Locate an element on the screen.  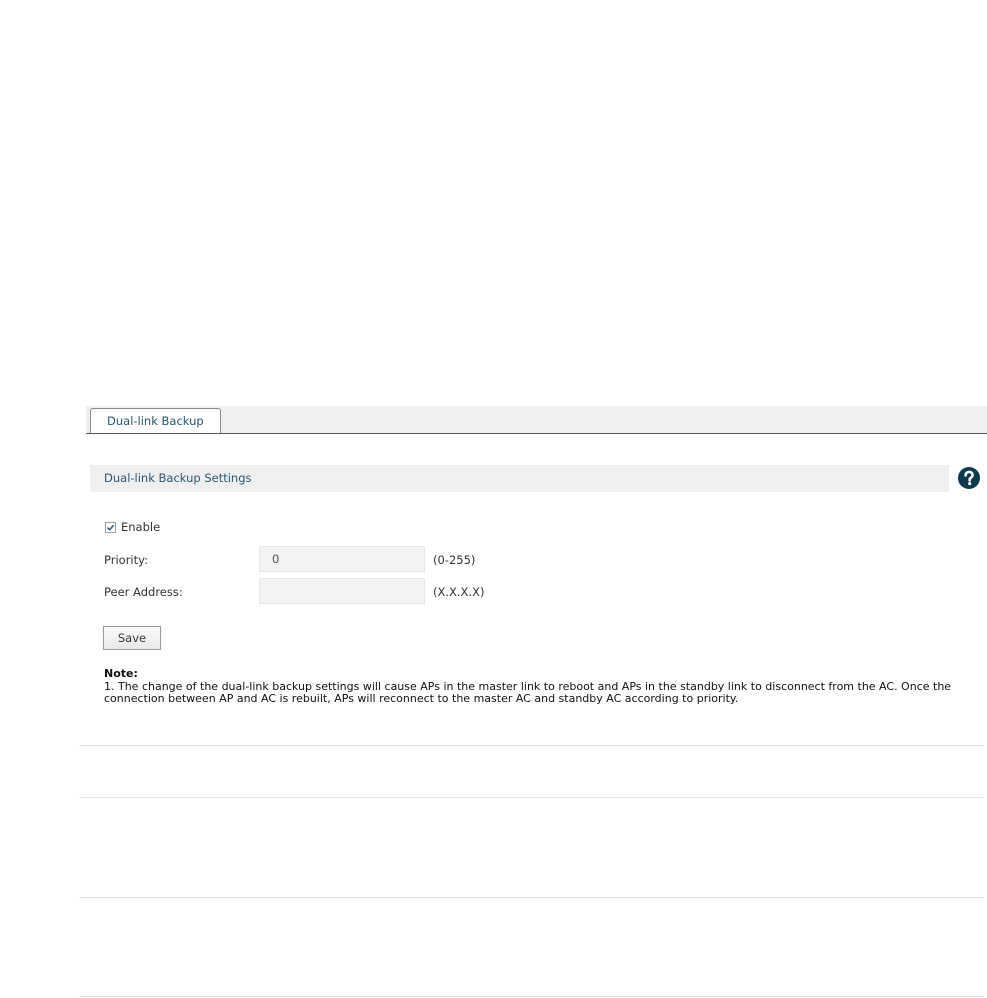
enable-row: Enable is located at coordinates (132, 527).